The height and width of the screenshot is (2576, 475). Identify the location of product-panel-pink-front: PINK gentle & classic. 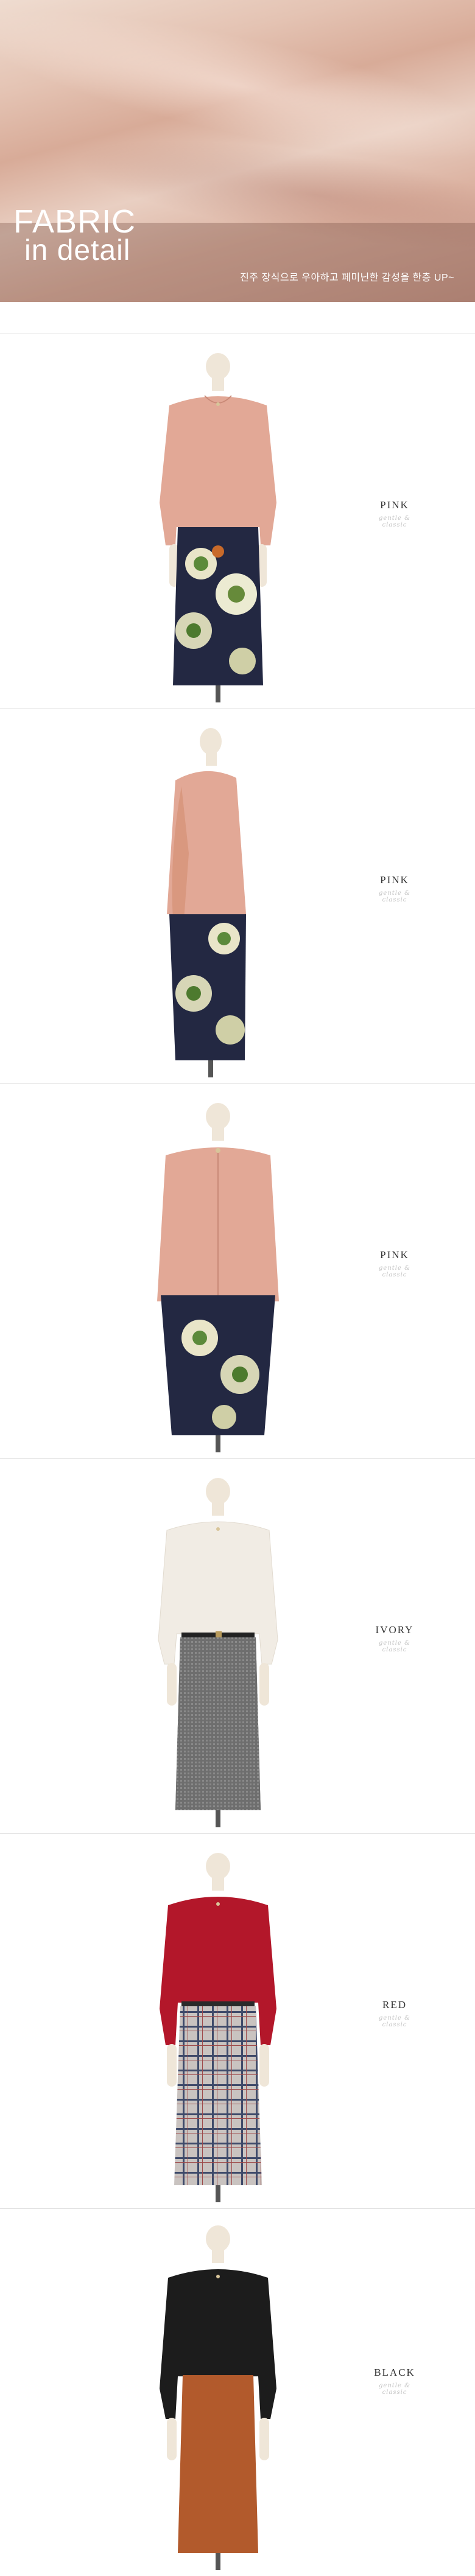
(237, 522).